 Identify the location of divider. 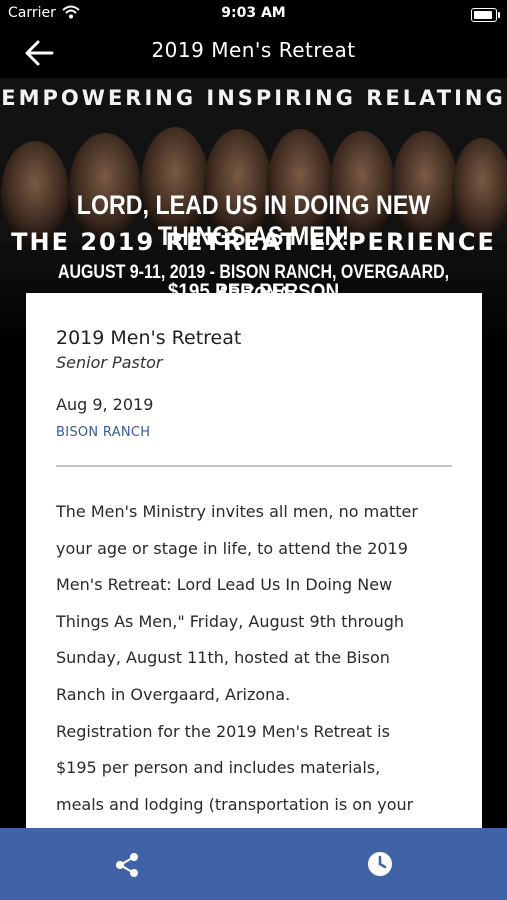
(254, 466).